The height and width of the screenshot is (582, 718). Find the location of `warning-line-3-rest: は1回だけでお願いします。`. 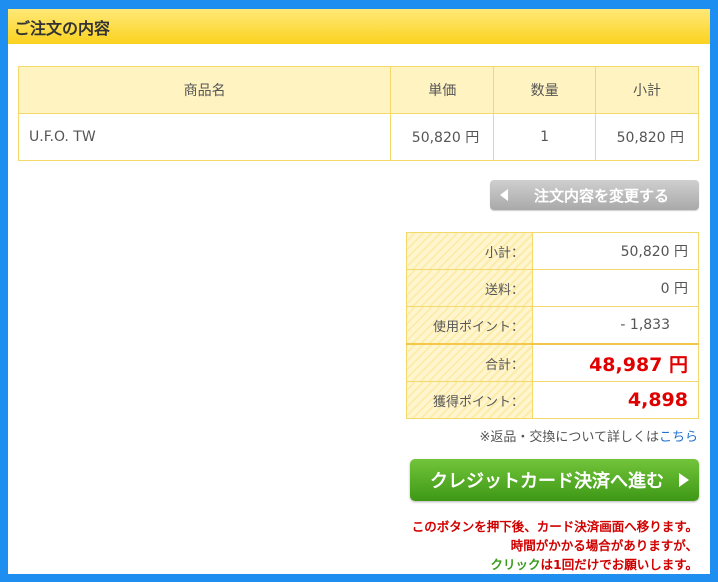

warning-line-3-rest: は1回だけでお願いします。 is located at coordinates (619, 564).